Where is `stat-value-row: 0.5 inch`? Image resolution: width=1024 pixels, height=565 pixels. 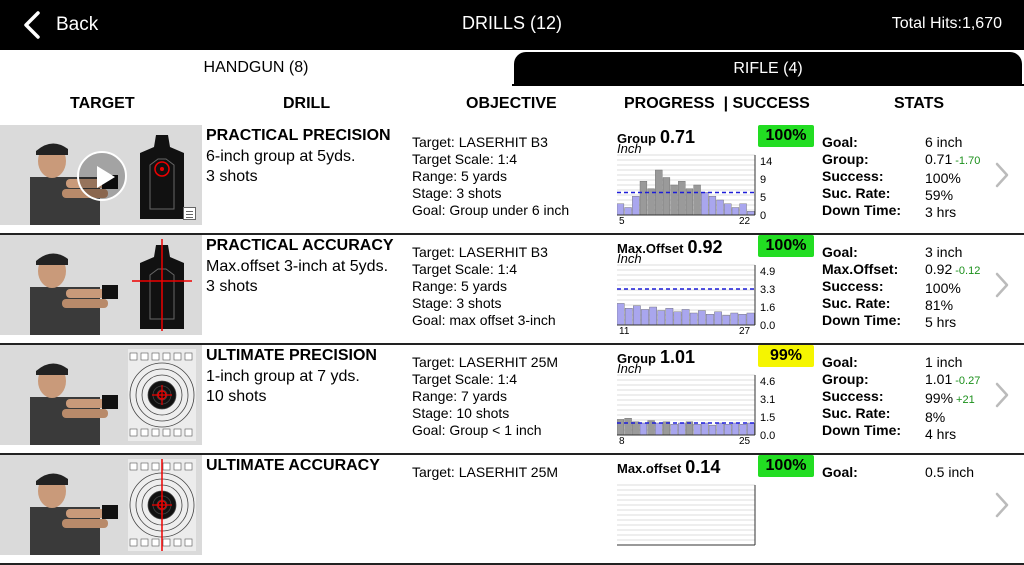 stat-value-row: 0.5 inch is located at coordinates (949, 472).